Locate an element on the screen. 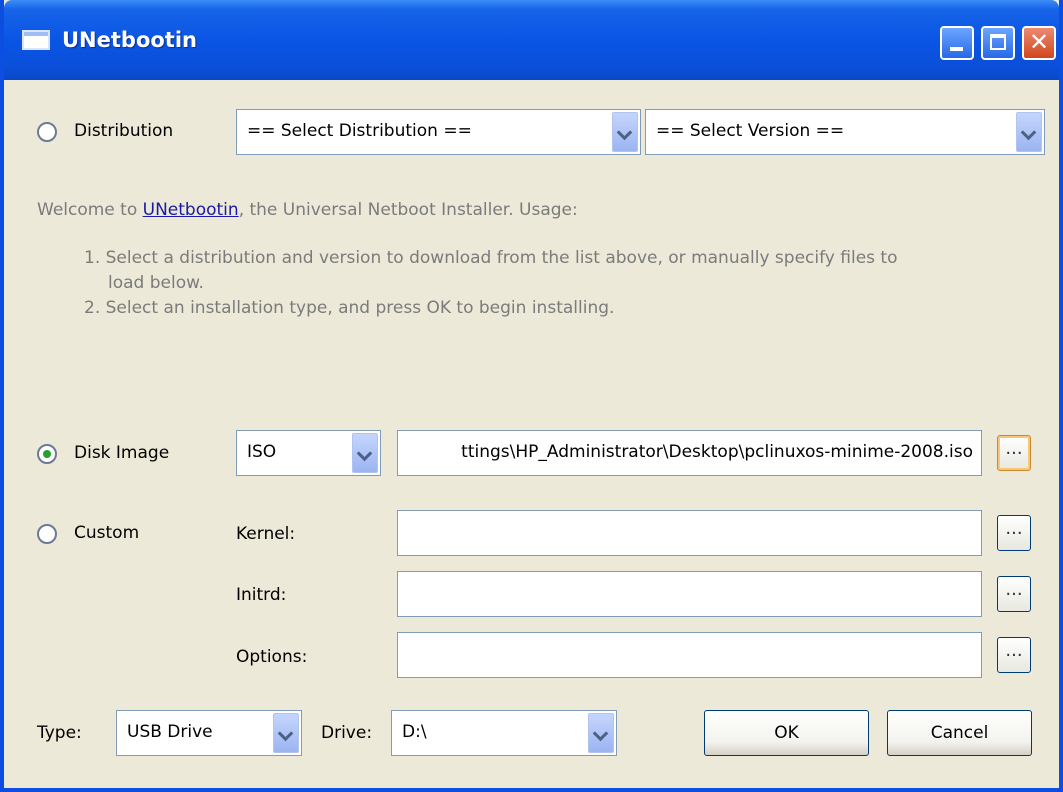 This screenshot has height=792, width=1063. distribution-select: == Select Distribution == is located at coordinates (438, 132).